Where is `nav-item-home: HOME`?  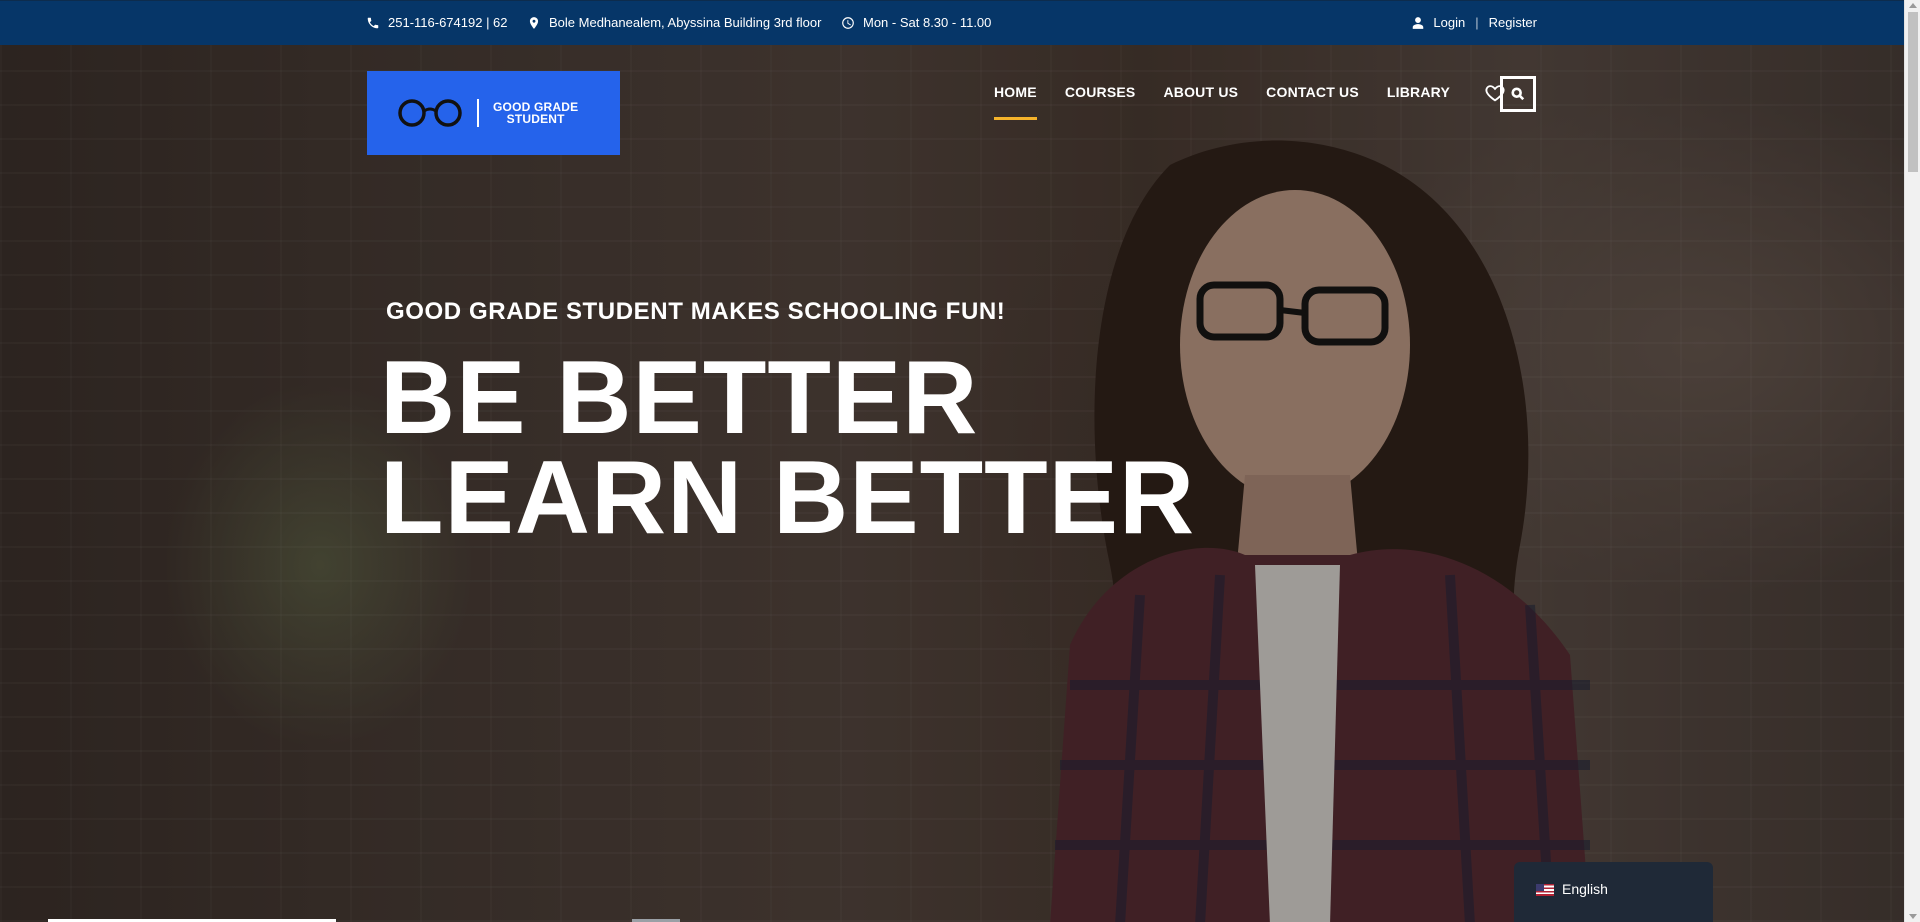
nav-item-home: HOME is located at coordinates (1015, 102).